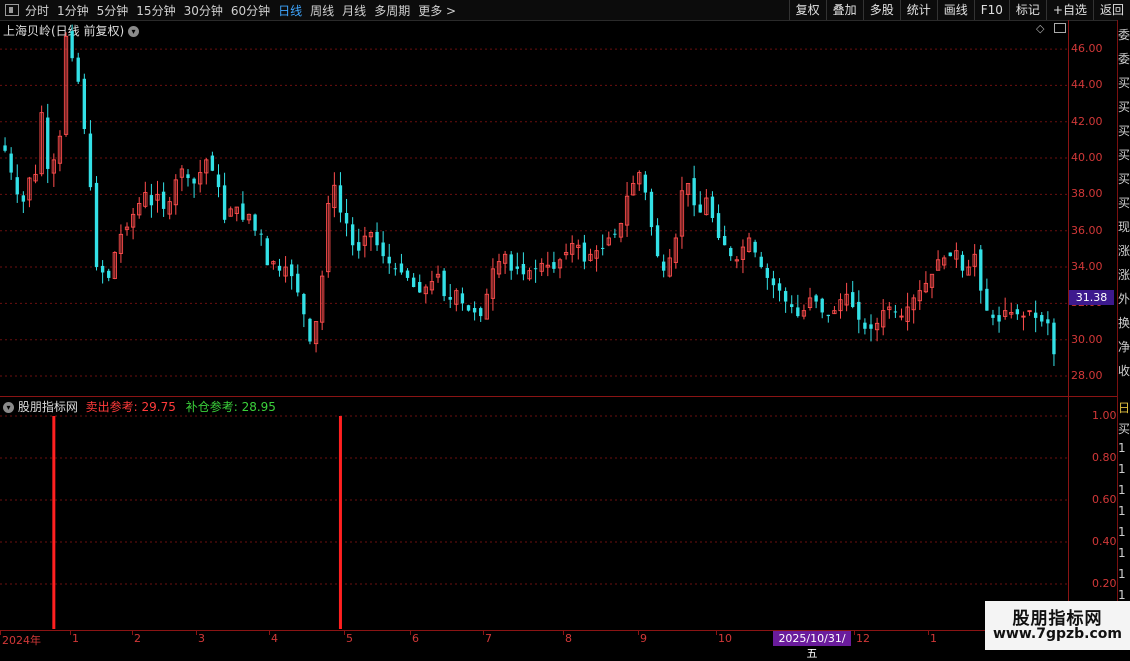 The height and width of the screenshot is (661, 1130). What do you see at coordinates (1111, 10) in the screenshot?
I see `toolbar-button: 返回` at bounding box center [1111, 10].